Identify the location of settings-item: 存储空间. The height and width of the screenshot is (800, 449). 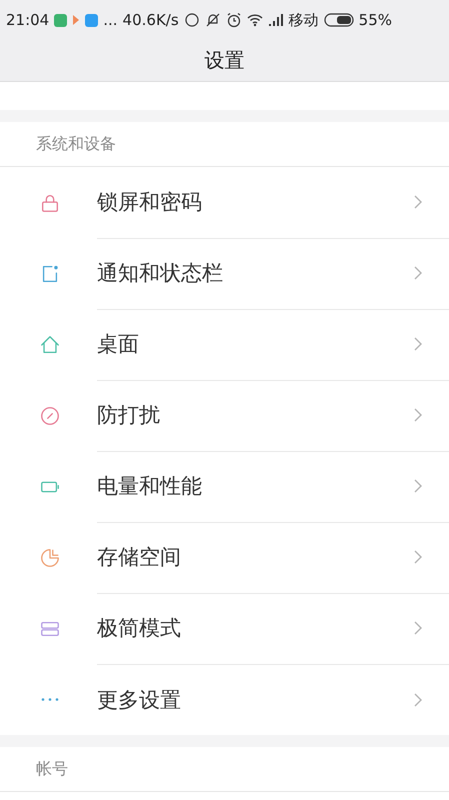
(255, 557).